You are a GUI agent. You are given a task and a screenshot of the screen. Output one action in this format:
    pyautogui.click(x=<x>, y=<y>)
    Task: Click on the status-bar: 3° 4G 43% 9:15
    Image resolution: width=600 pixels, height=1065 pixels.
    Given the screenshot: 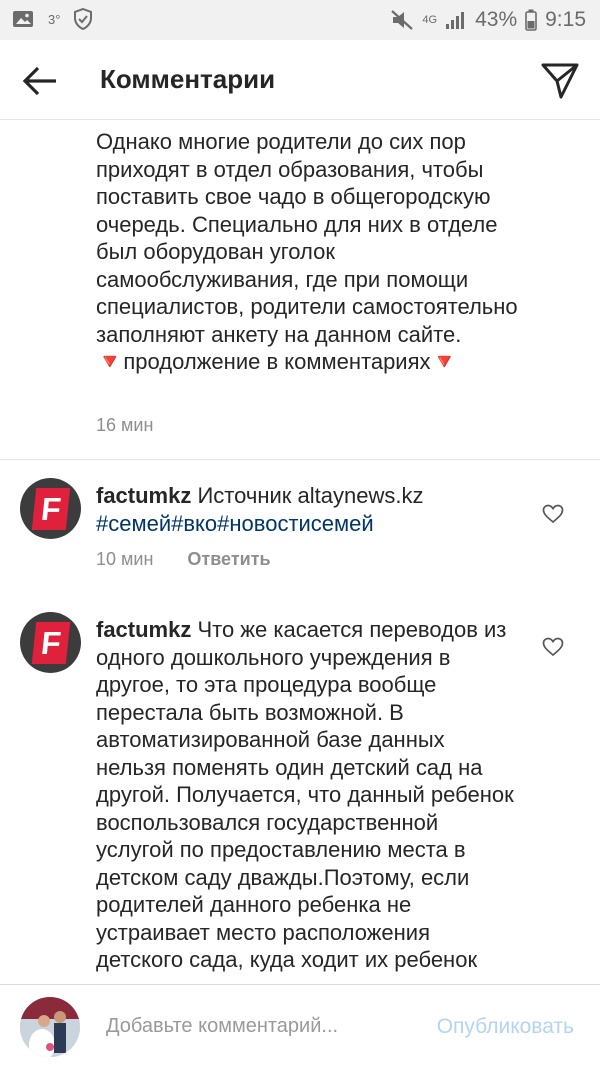 What is the action you would take?
    pyautogui.click(x=300, y=20)
    